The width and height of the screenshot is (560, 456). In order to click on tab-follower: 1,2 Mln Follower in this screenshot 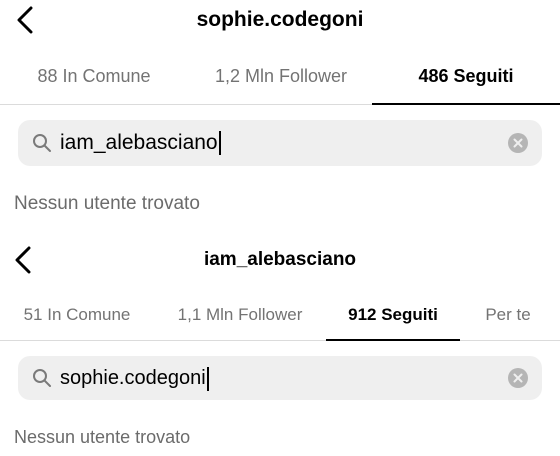, I will do `click(281, 76)`.